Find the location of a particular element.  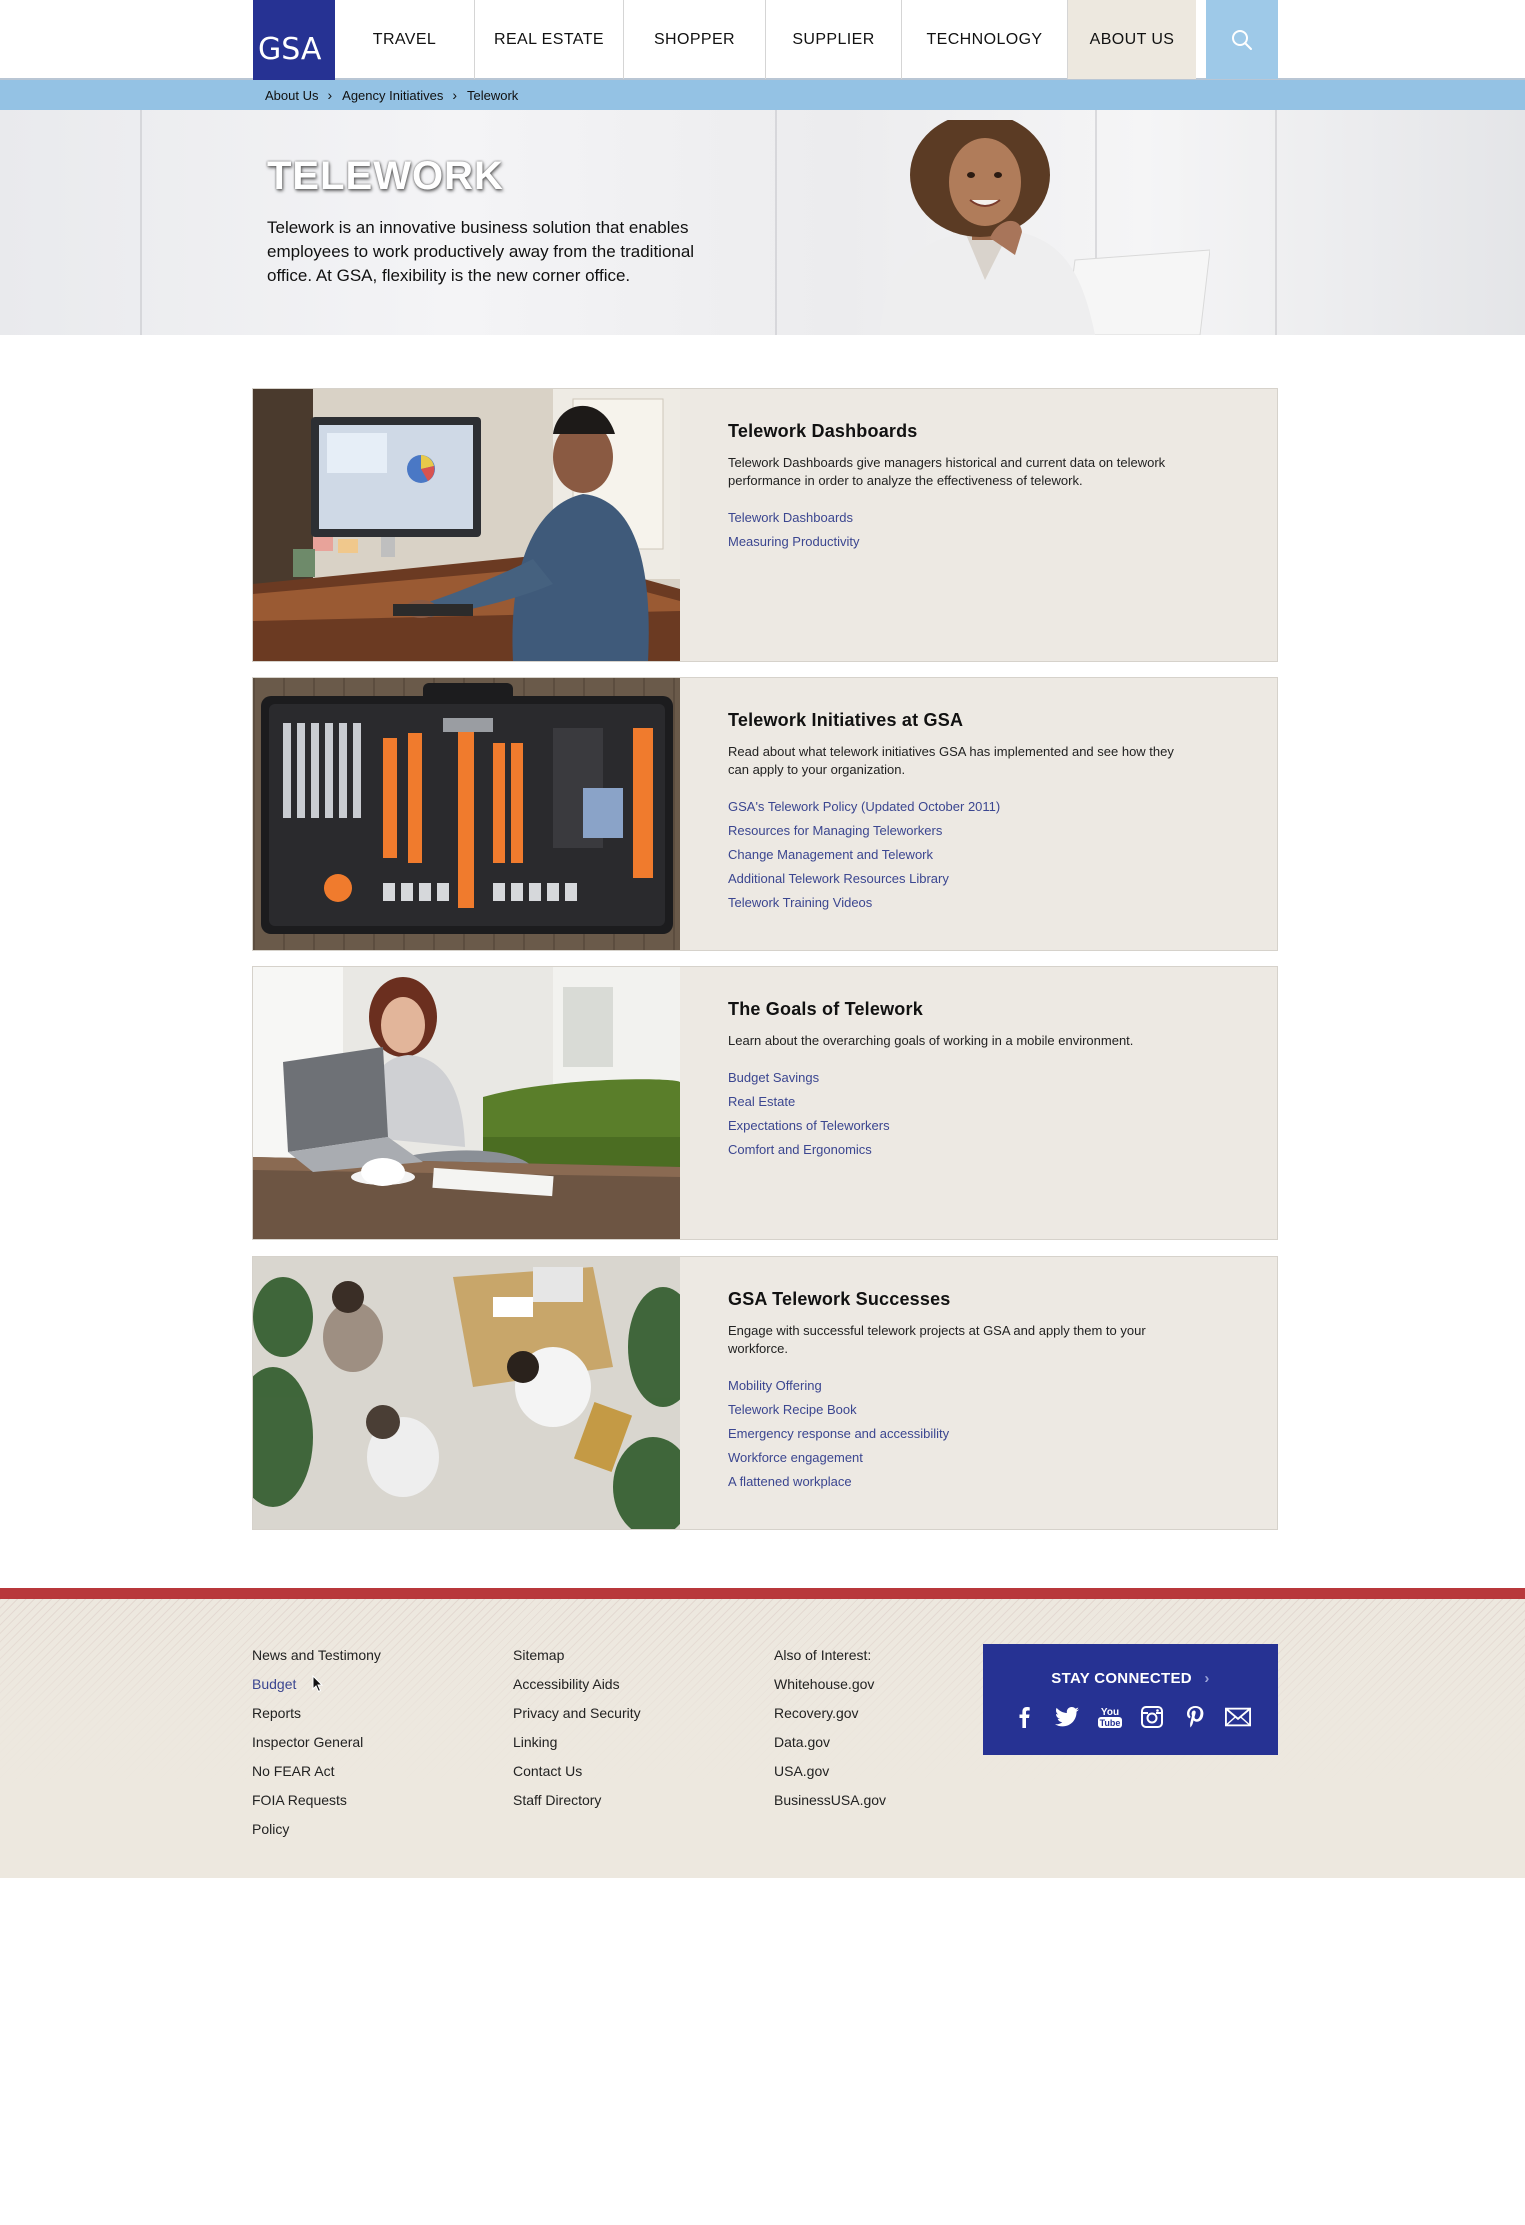

breadcrumb-telework: Telework is located at coordinates (493, 95).